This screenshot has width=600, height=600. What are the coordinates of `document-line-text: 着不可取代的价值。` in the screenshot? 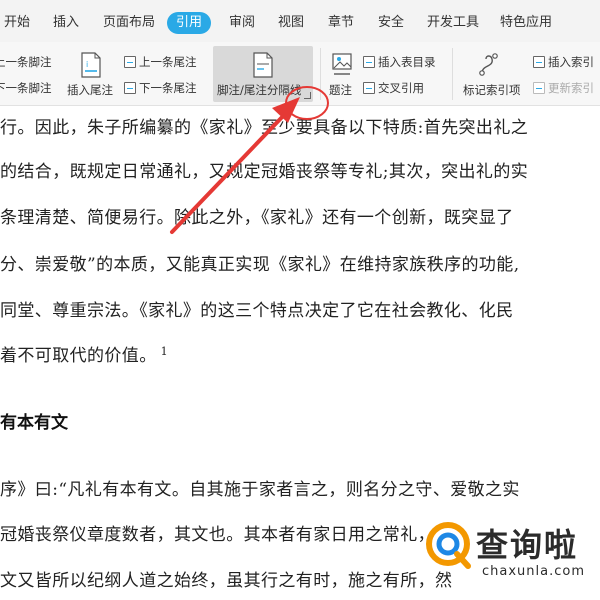 It's located at (78, 356).